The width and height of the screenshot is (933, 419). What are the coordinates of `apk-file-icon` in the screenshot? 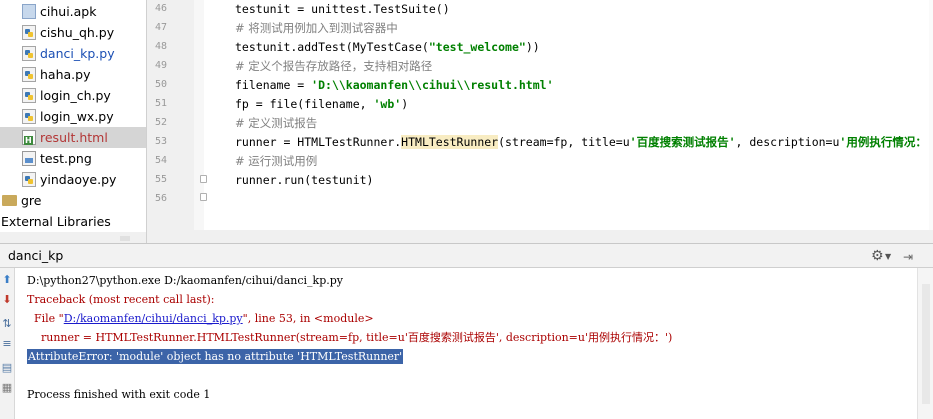 It's located at (29, 11).